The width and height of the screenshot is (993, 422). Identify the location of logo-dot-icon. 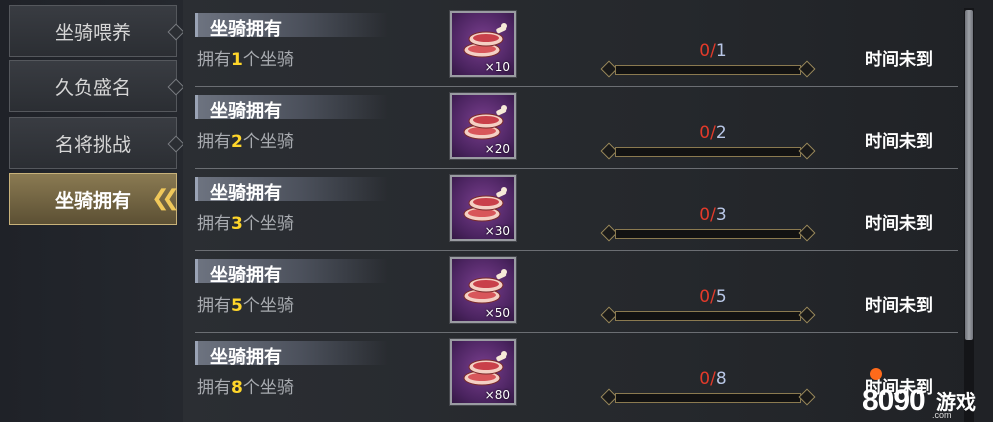
(876, 374).